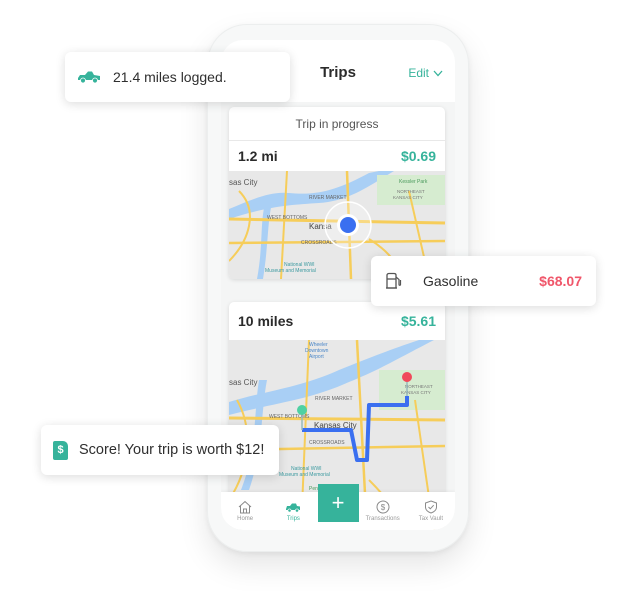 The height and width of the screenshot is (591, 624). I want to click on home-icon, so click(245, 507).